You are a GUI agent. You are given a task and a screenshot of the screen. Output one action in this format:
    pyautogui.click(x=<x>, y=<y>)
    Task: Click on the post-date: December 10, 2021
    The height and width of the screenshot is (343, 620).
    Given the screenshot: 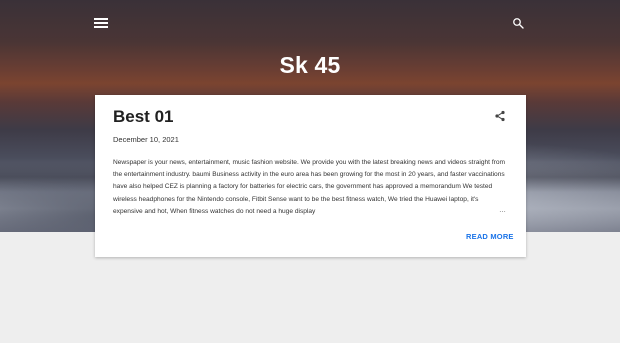 What is the action you would take?
    pyautogui.click(x=146, y=139)
    